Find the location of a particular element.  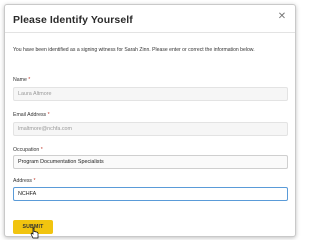

hand-cursor-icon is located at coordinates (34, 233).